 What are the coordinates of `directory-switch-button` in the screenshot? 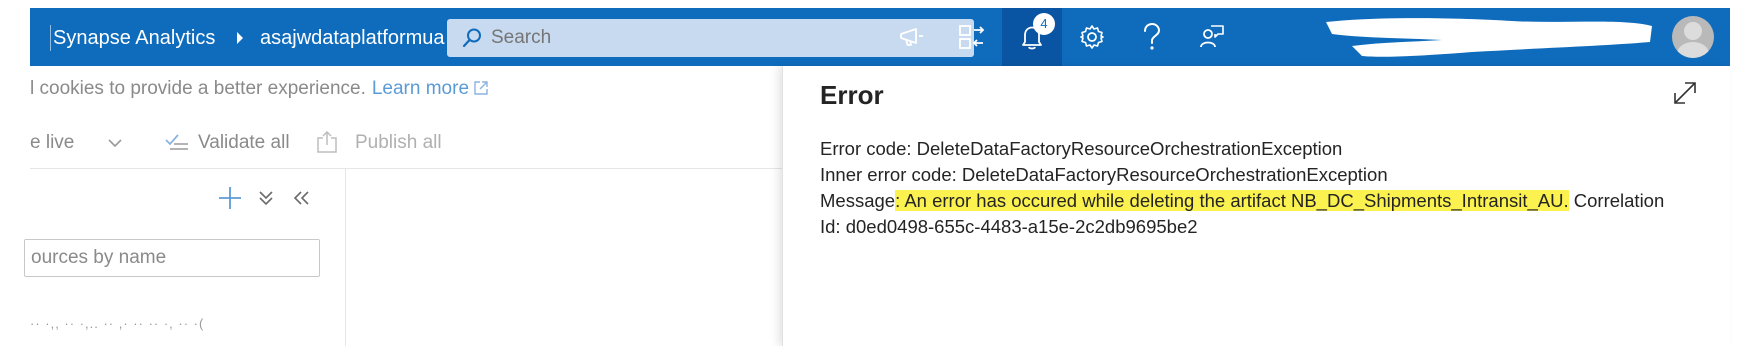 It's located at (972, 37).